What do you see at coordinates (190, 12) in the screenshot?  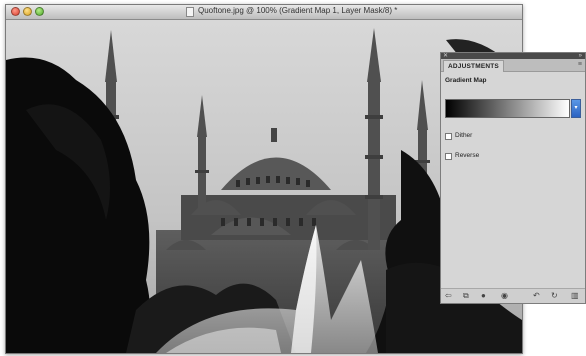 I see `document-icon` at bounding box center [190, 12].